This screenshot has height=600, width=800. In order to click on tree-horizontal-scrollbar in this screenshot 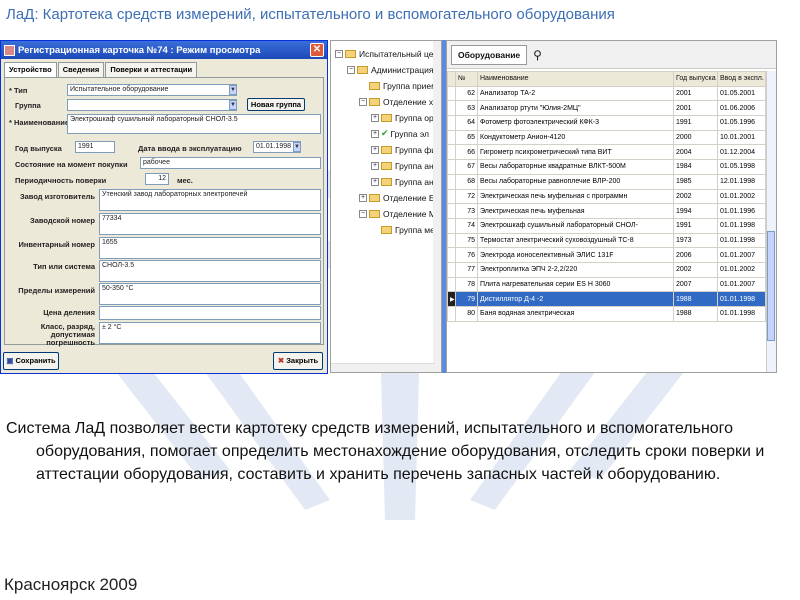, I will do `click(383, 367)`.